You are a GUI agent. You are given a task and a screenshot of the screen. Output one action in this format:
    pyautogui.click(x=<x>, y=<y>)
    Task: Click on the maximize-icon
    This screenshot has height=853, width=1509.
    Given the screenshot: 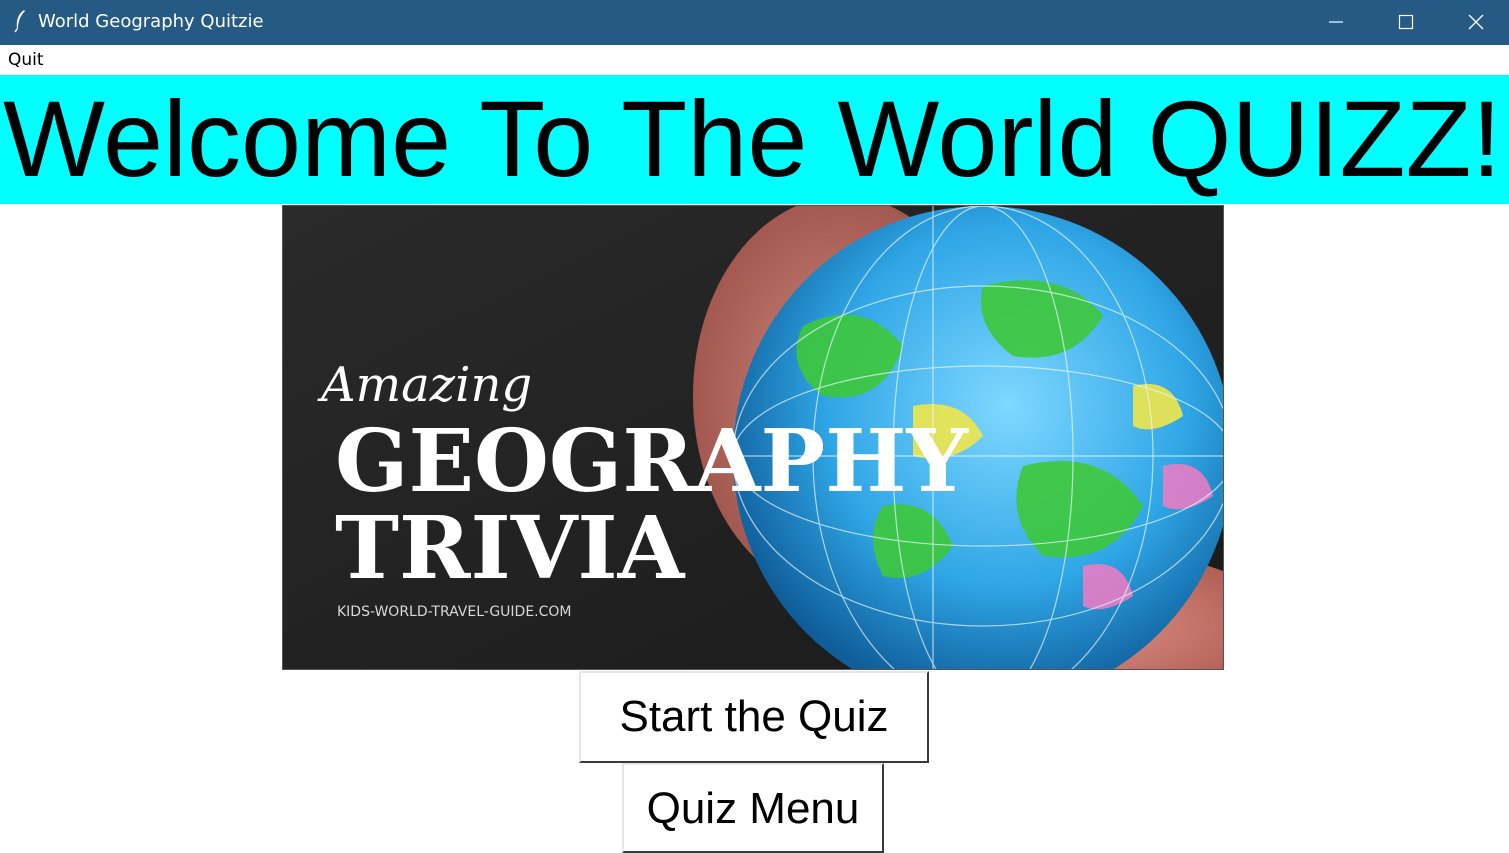 What is the action you would take?
    pyautogui.click(x=1406, y=22)
    